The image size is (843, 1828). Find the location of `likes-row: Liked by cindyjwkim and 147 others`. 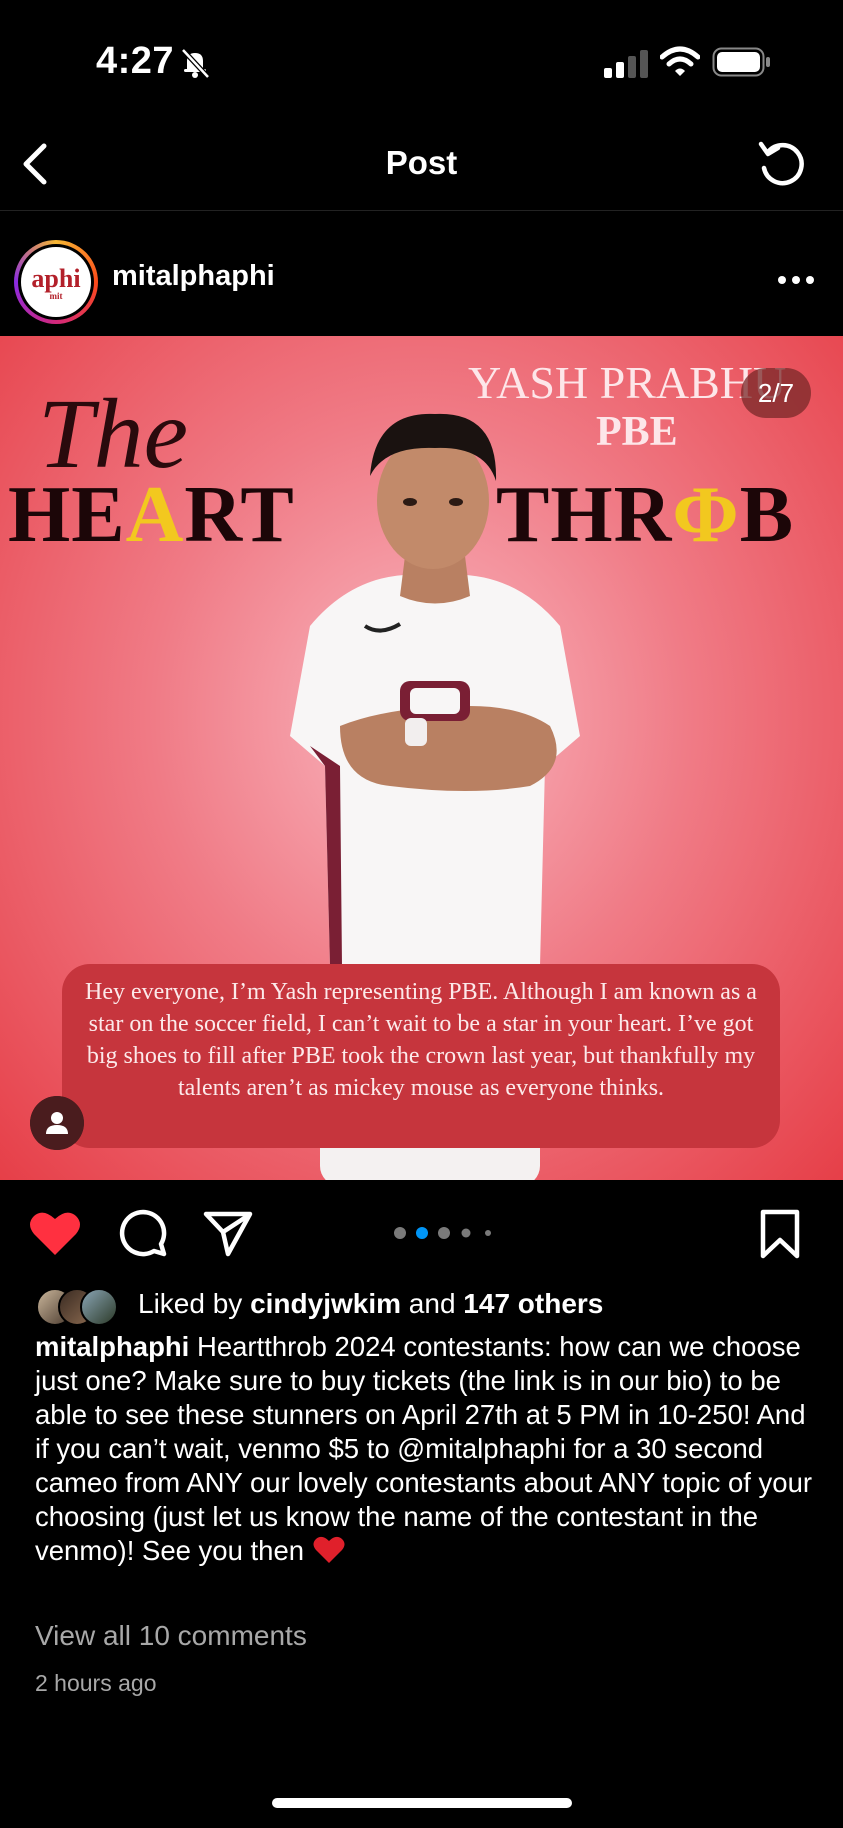

likes-row: Liked by cindyjwkim and 147 others is located at coordinates (426, 1306).